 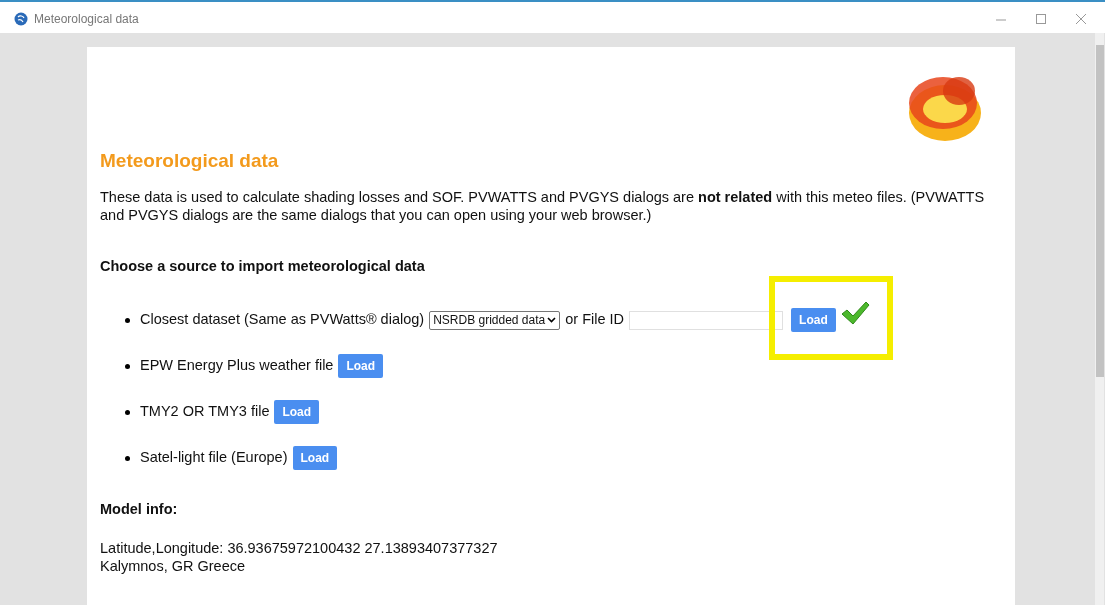 I want to click on source-label: TMY2 OR TMY3 file, so click(x=205, y=412).